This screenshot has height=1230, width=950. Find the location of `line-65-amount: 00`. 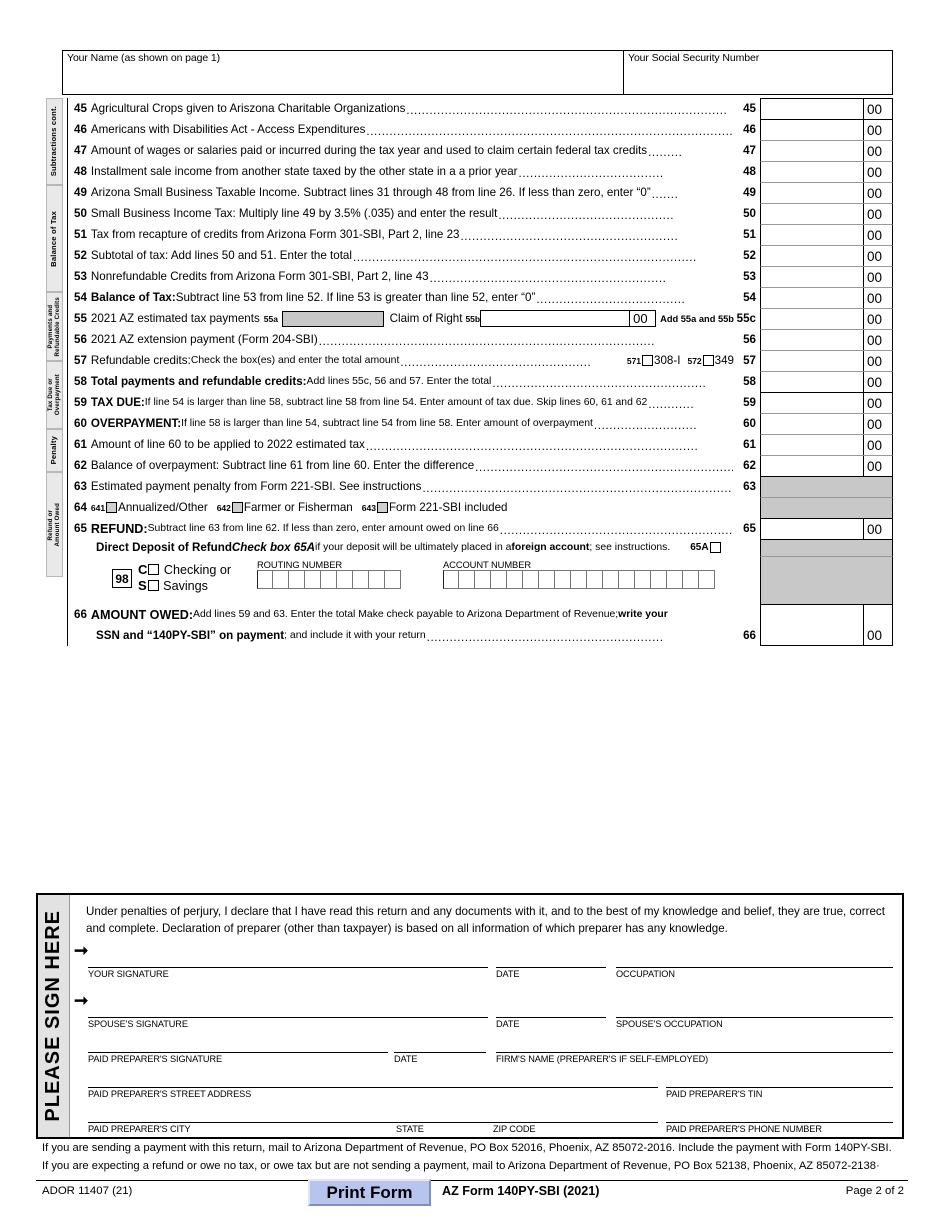

line-65-amount: 00 is located at coordinates (826, 528).